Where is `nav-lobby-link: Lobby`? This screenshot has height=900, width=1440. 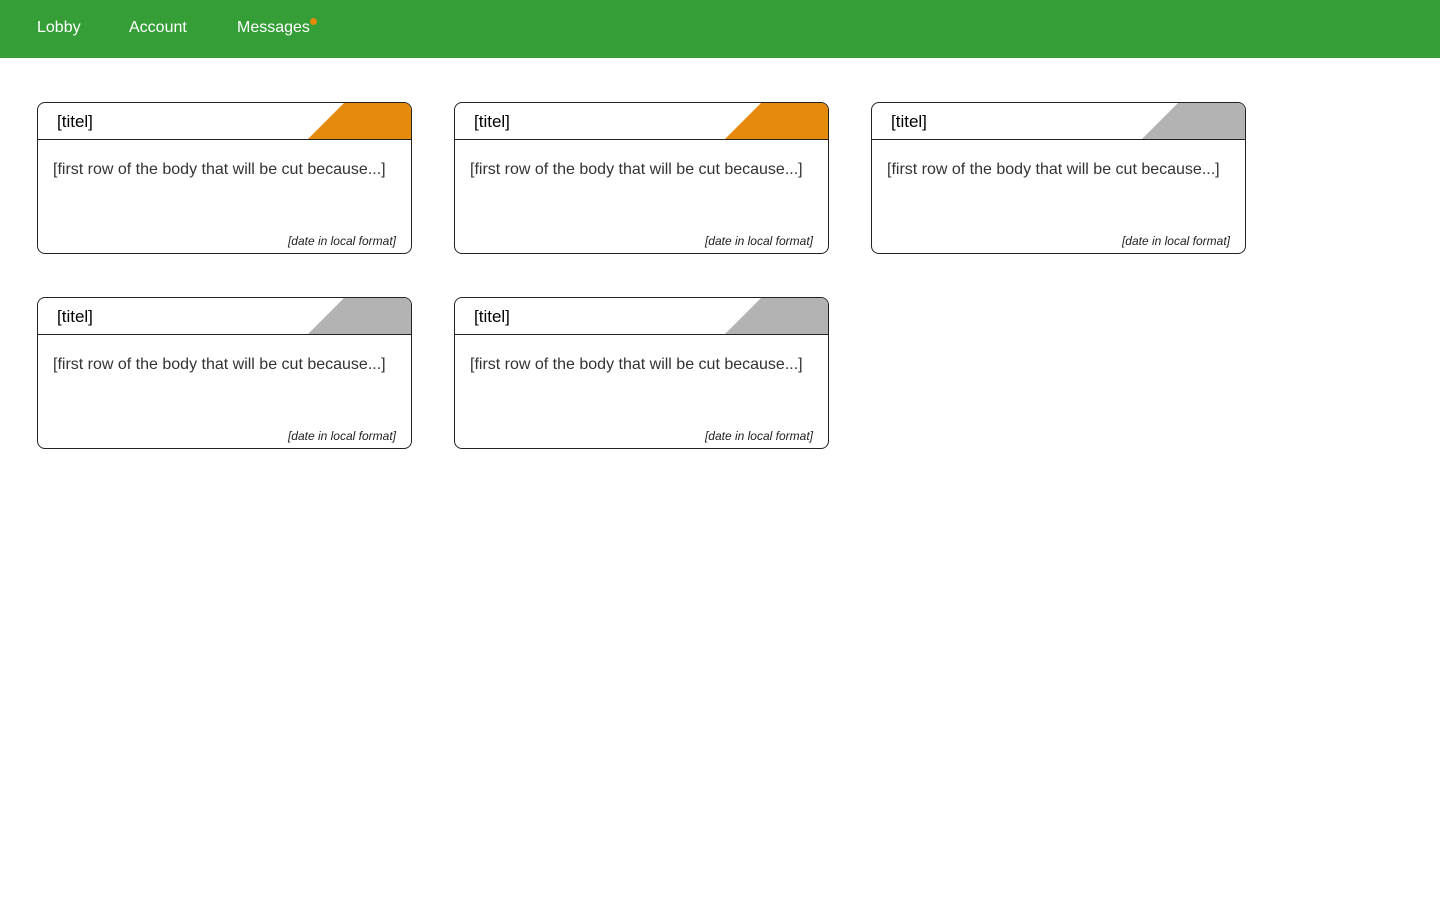 nav-lobby-link: Lobby is located at coordinates (59, 29).